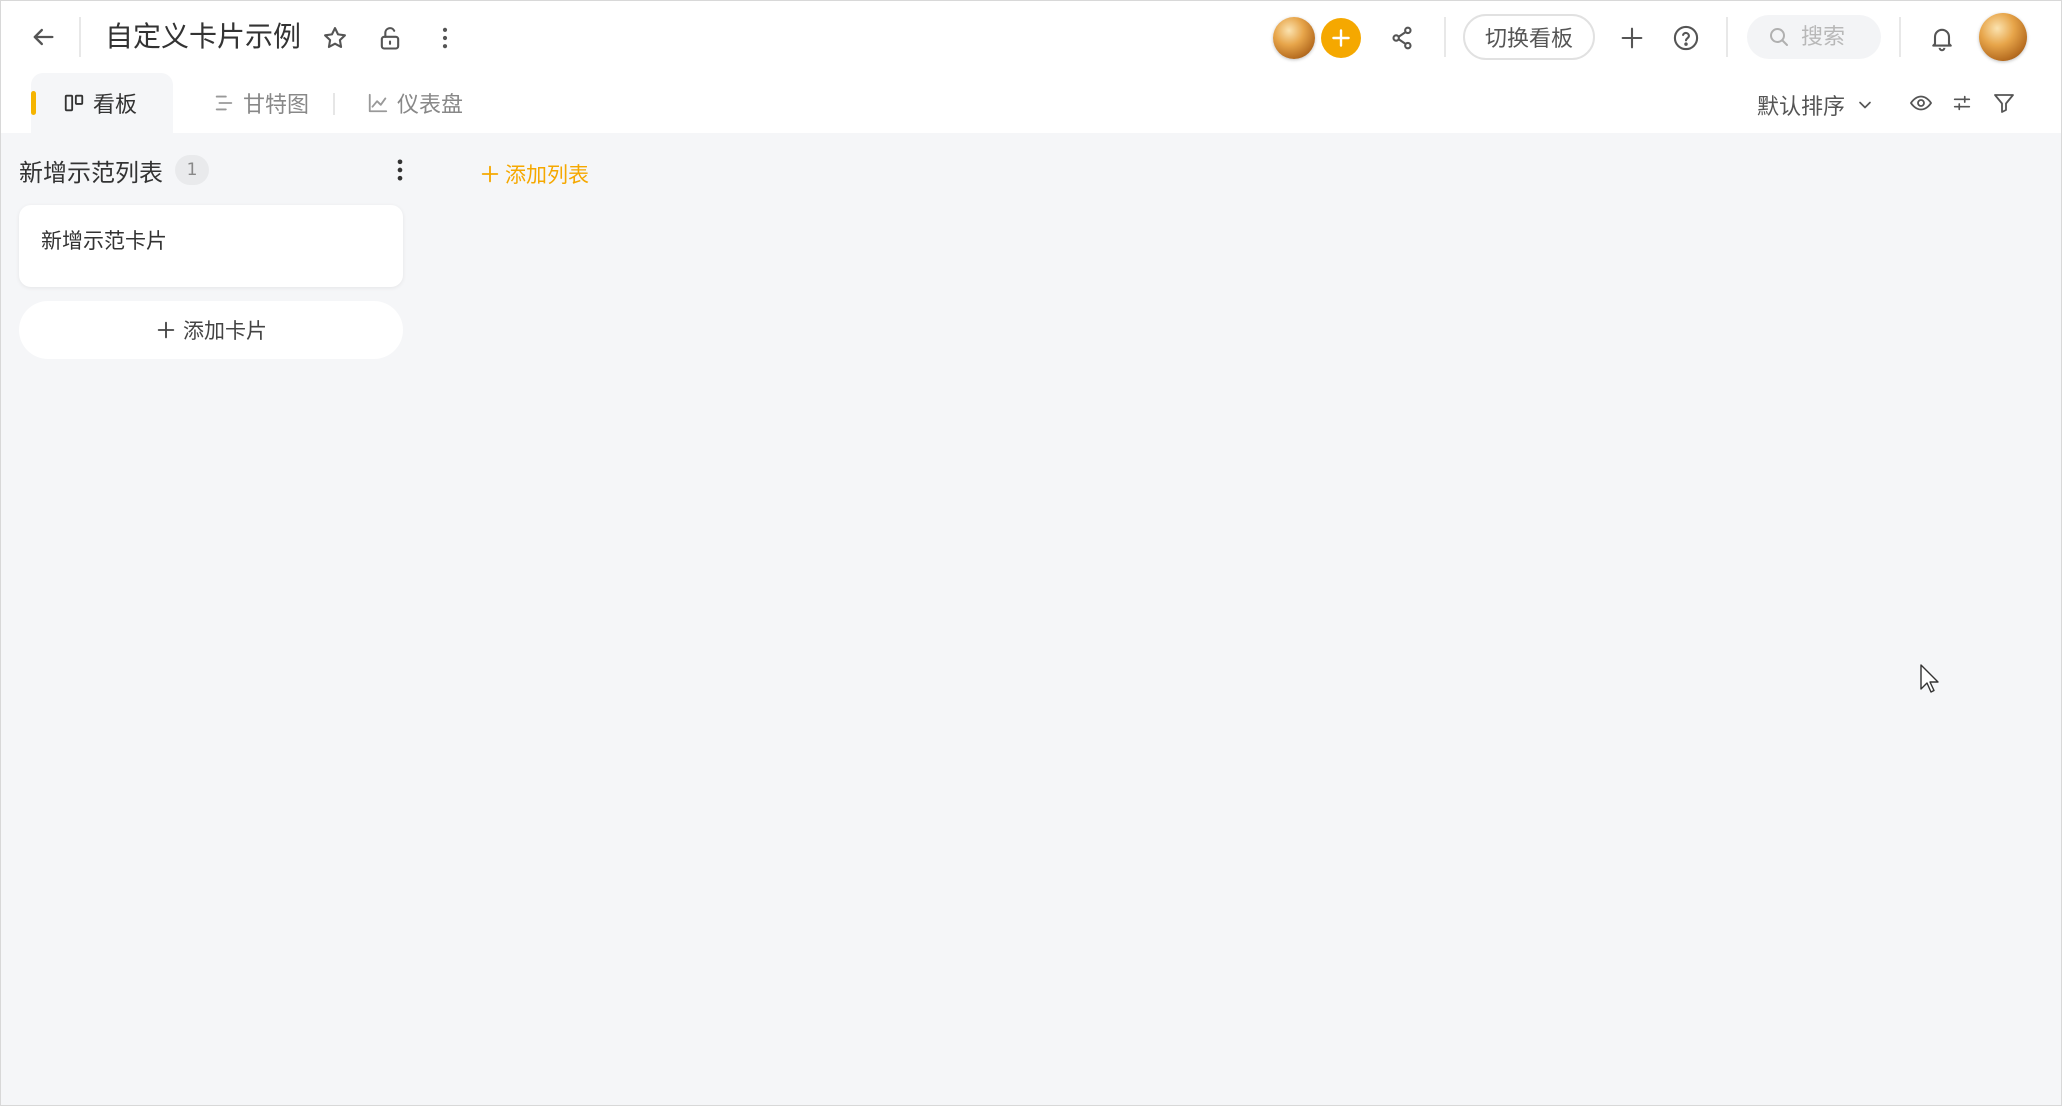 The image size is (2062, 1106). I want to click on search-icon, so click(1779, 37).